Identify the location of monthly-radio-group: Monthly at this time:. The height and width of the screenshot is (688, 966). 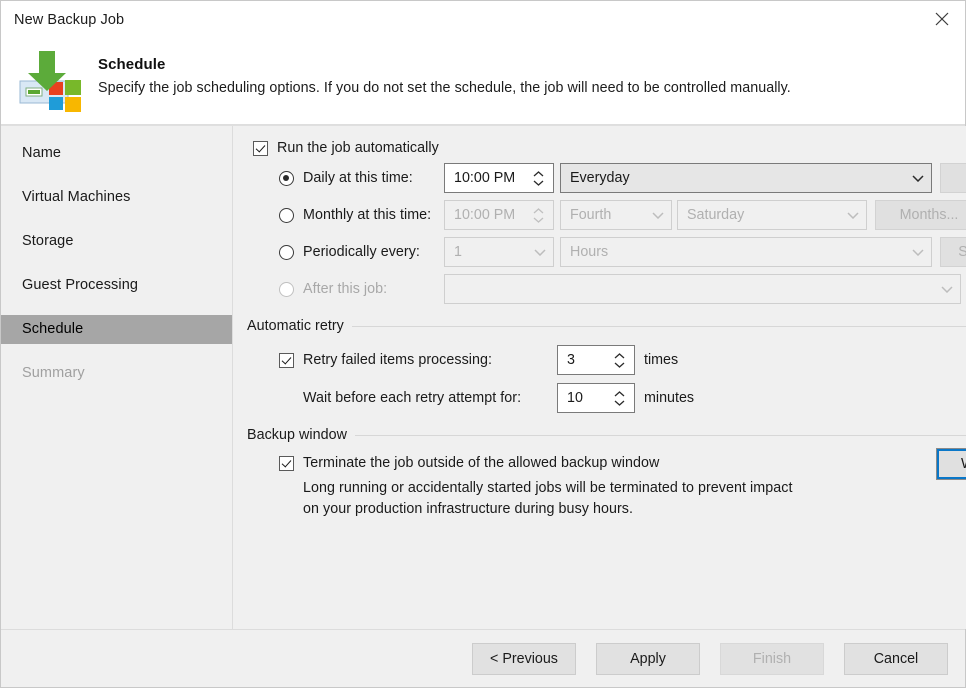
(361, 215).